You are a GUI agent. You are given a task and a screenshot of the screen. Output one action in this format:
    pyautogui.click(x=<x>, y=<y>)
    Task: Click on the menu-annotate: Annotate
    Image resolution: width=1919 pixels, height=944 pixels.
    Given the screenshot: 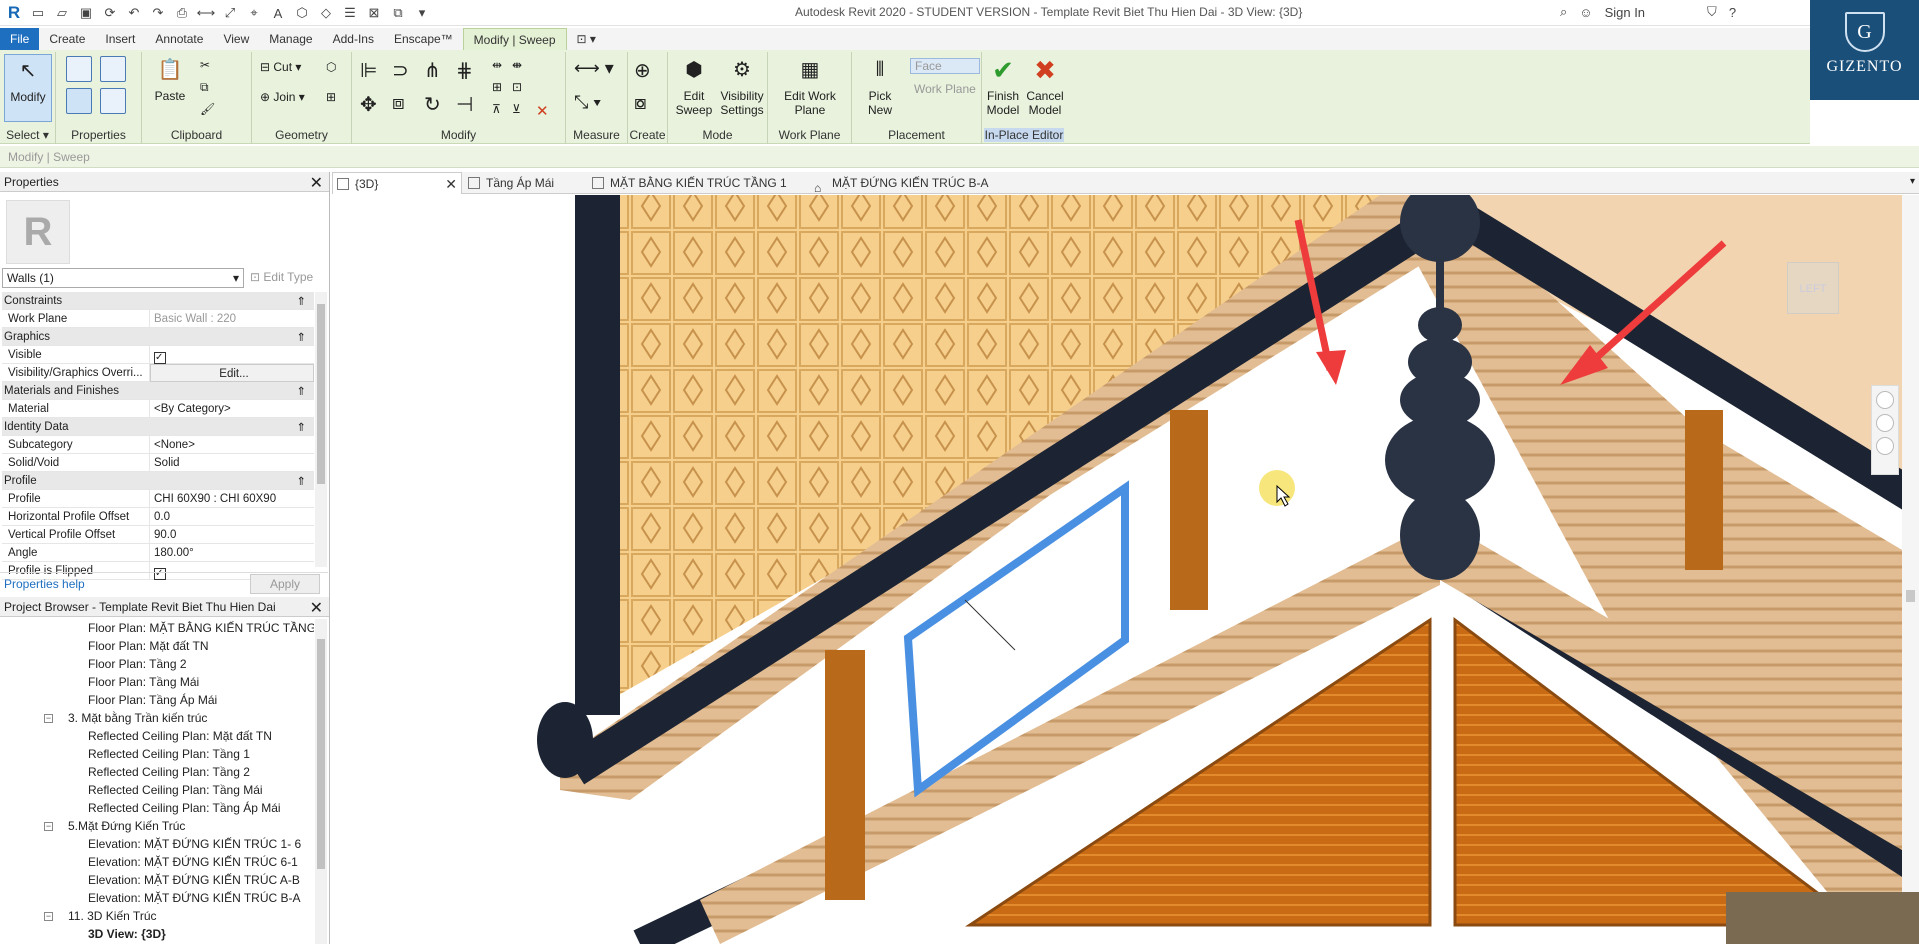 What is the action you would take?
    pyautogui.click(x=179, y=39)
    